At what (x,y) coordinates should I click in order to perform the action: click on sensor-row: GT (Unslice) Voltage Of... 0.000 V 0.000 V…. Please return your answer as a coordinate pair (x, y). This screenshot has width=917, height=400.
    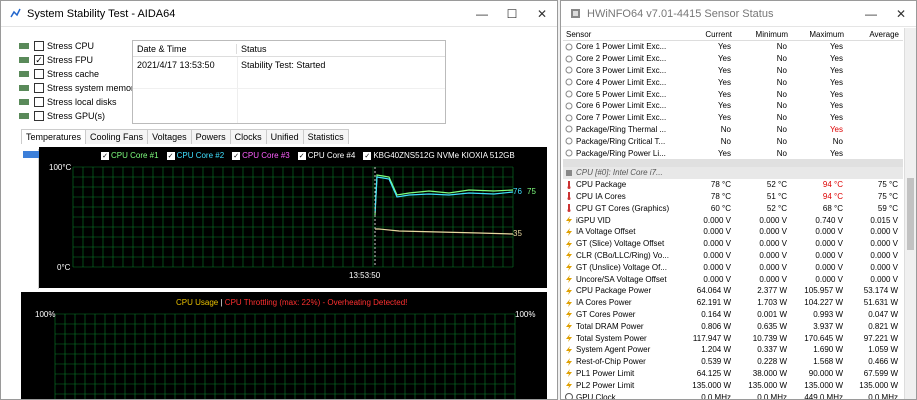
    Looking at the image, I should click on (733, 267).